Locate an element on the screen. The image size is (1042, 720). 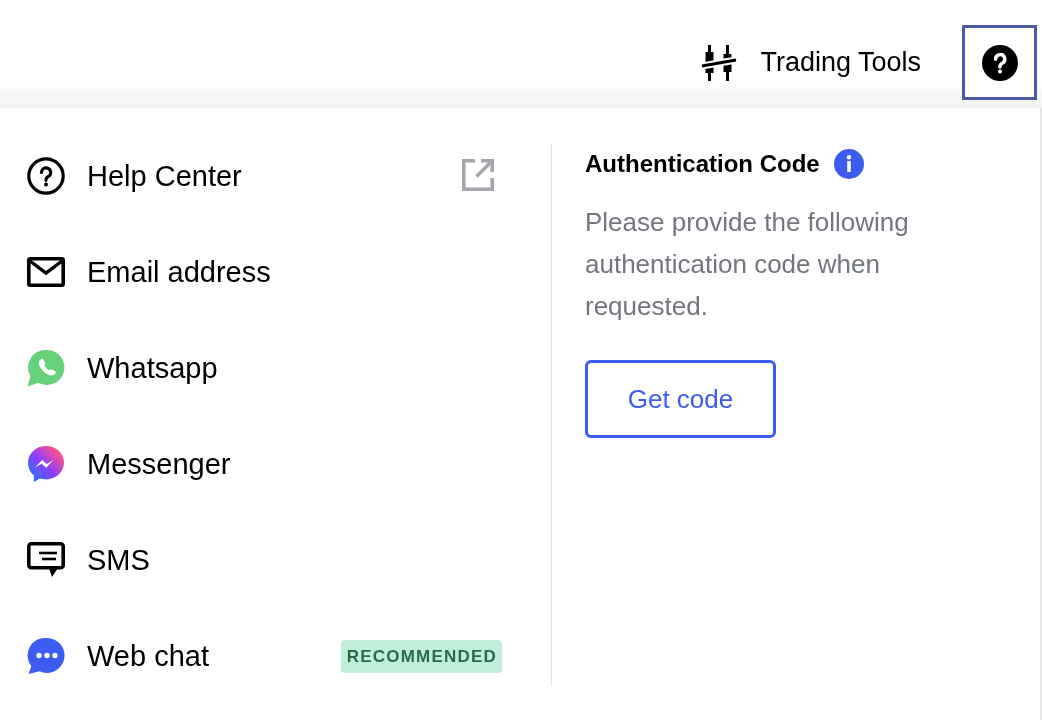
message-lines-icon is located at coordinates (46, 560).